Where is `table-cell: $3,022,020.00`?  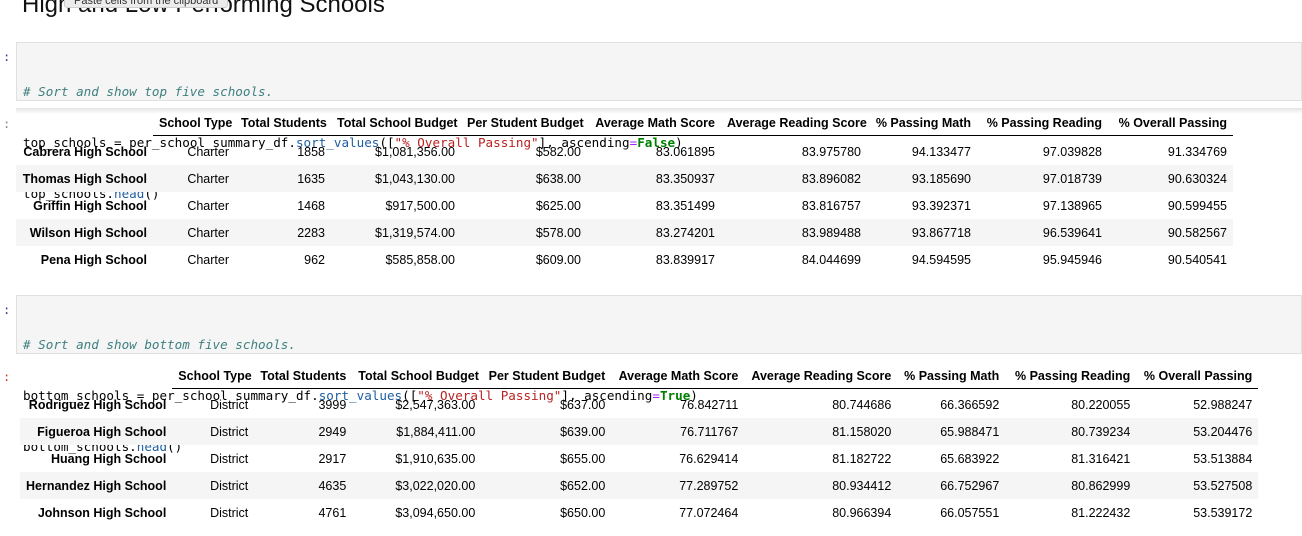
table-cell: $3,022,020.00 is located at coordinates (435, 485).